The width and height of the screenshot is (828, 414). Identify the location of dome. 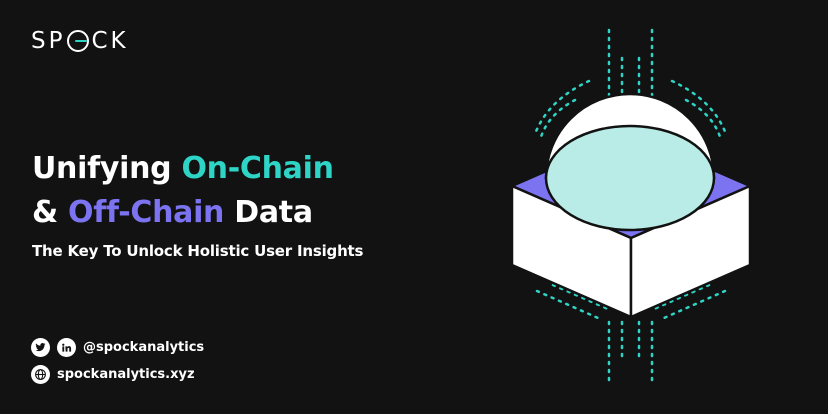
(630, 162).